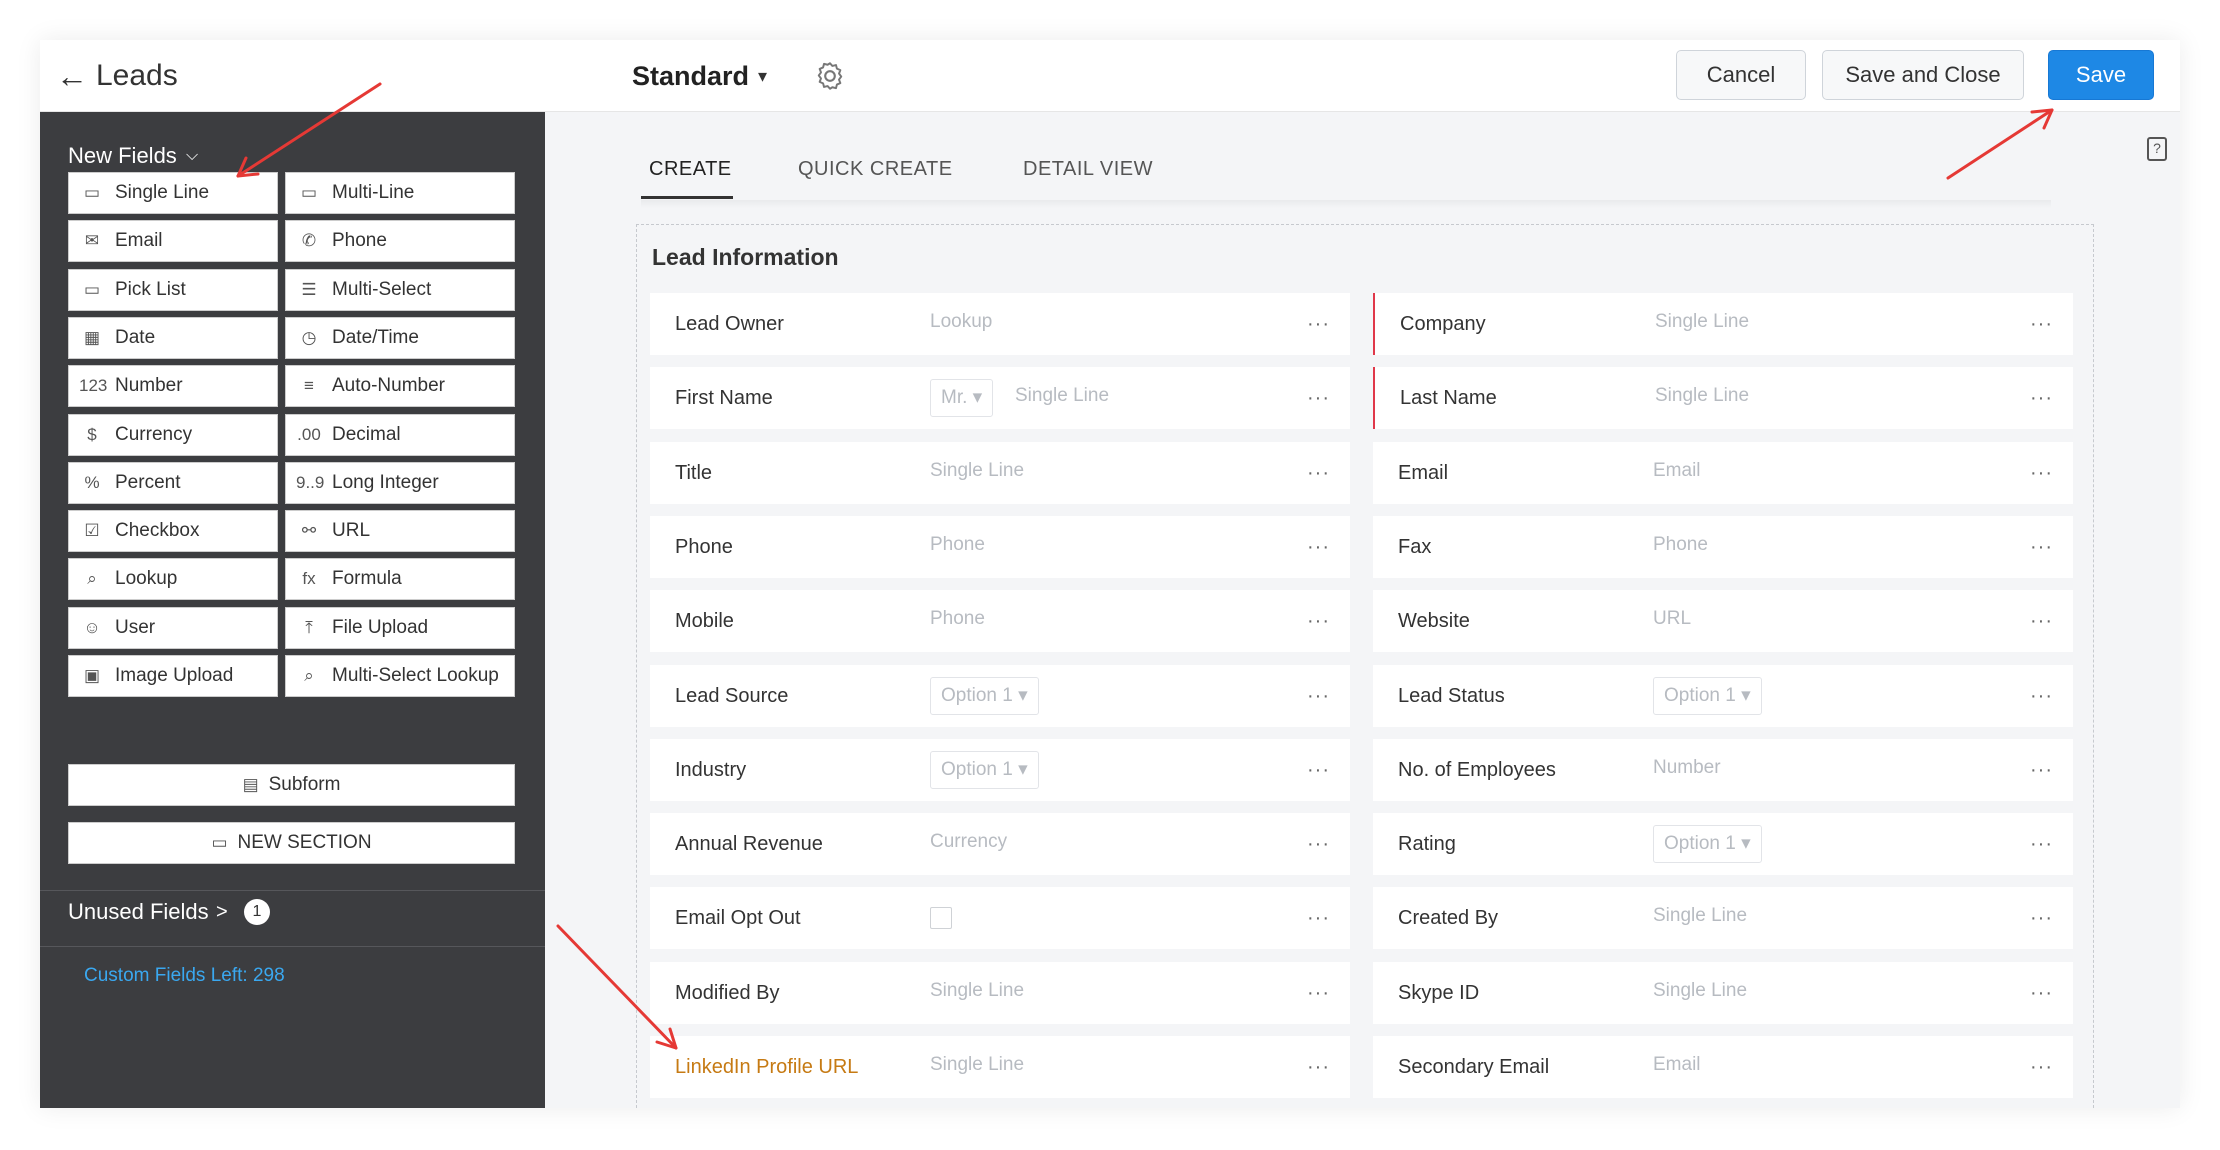 The width and height of the screenshot is (2220, 1150). Describe the element at coordinates (400, 241) in the screenshot. I see `field-type-phone: ✆ Phone` at that location.